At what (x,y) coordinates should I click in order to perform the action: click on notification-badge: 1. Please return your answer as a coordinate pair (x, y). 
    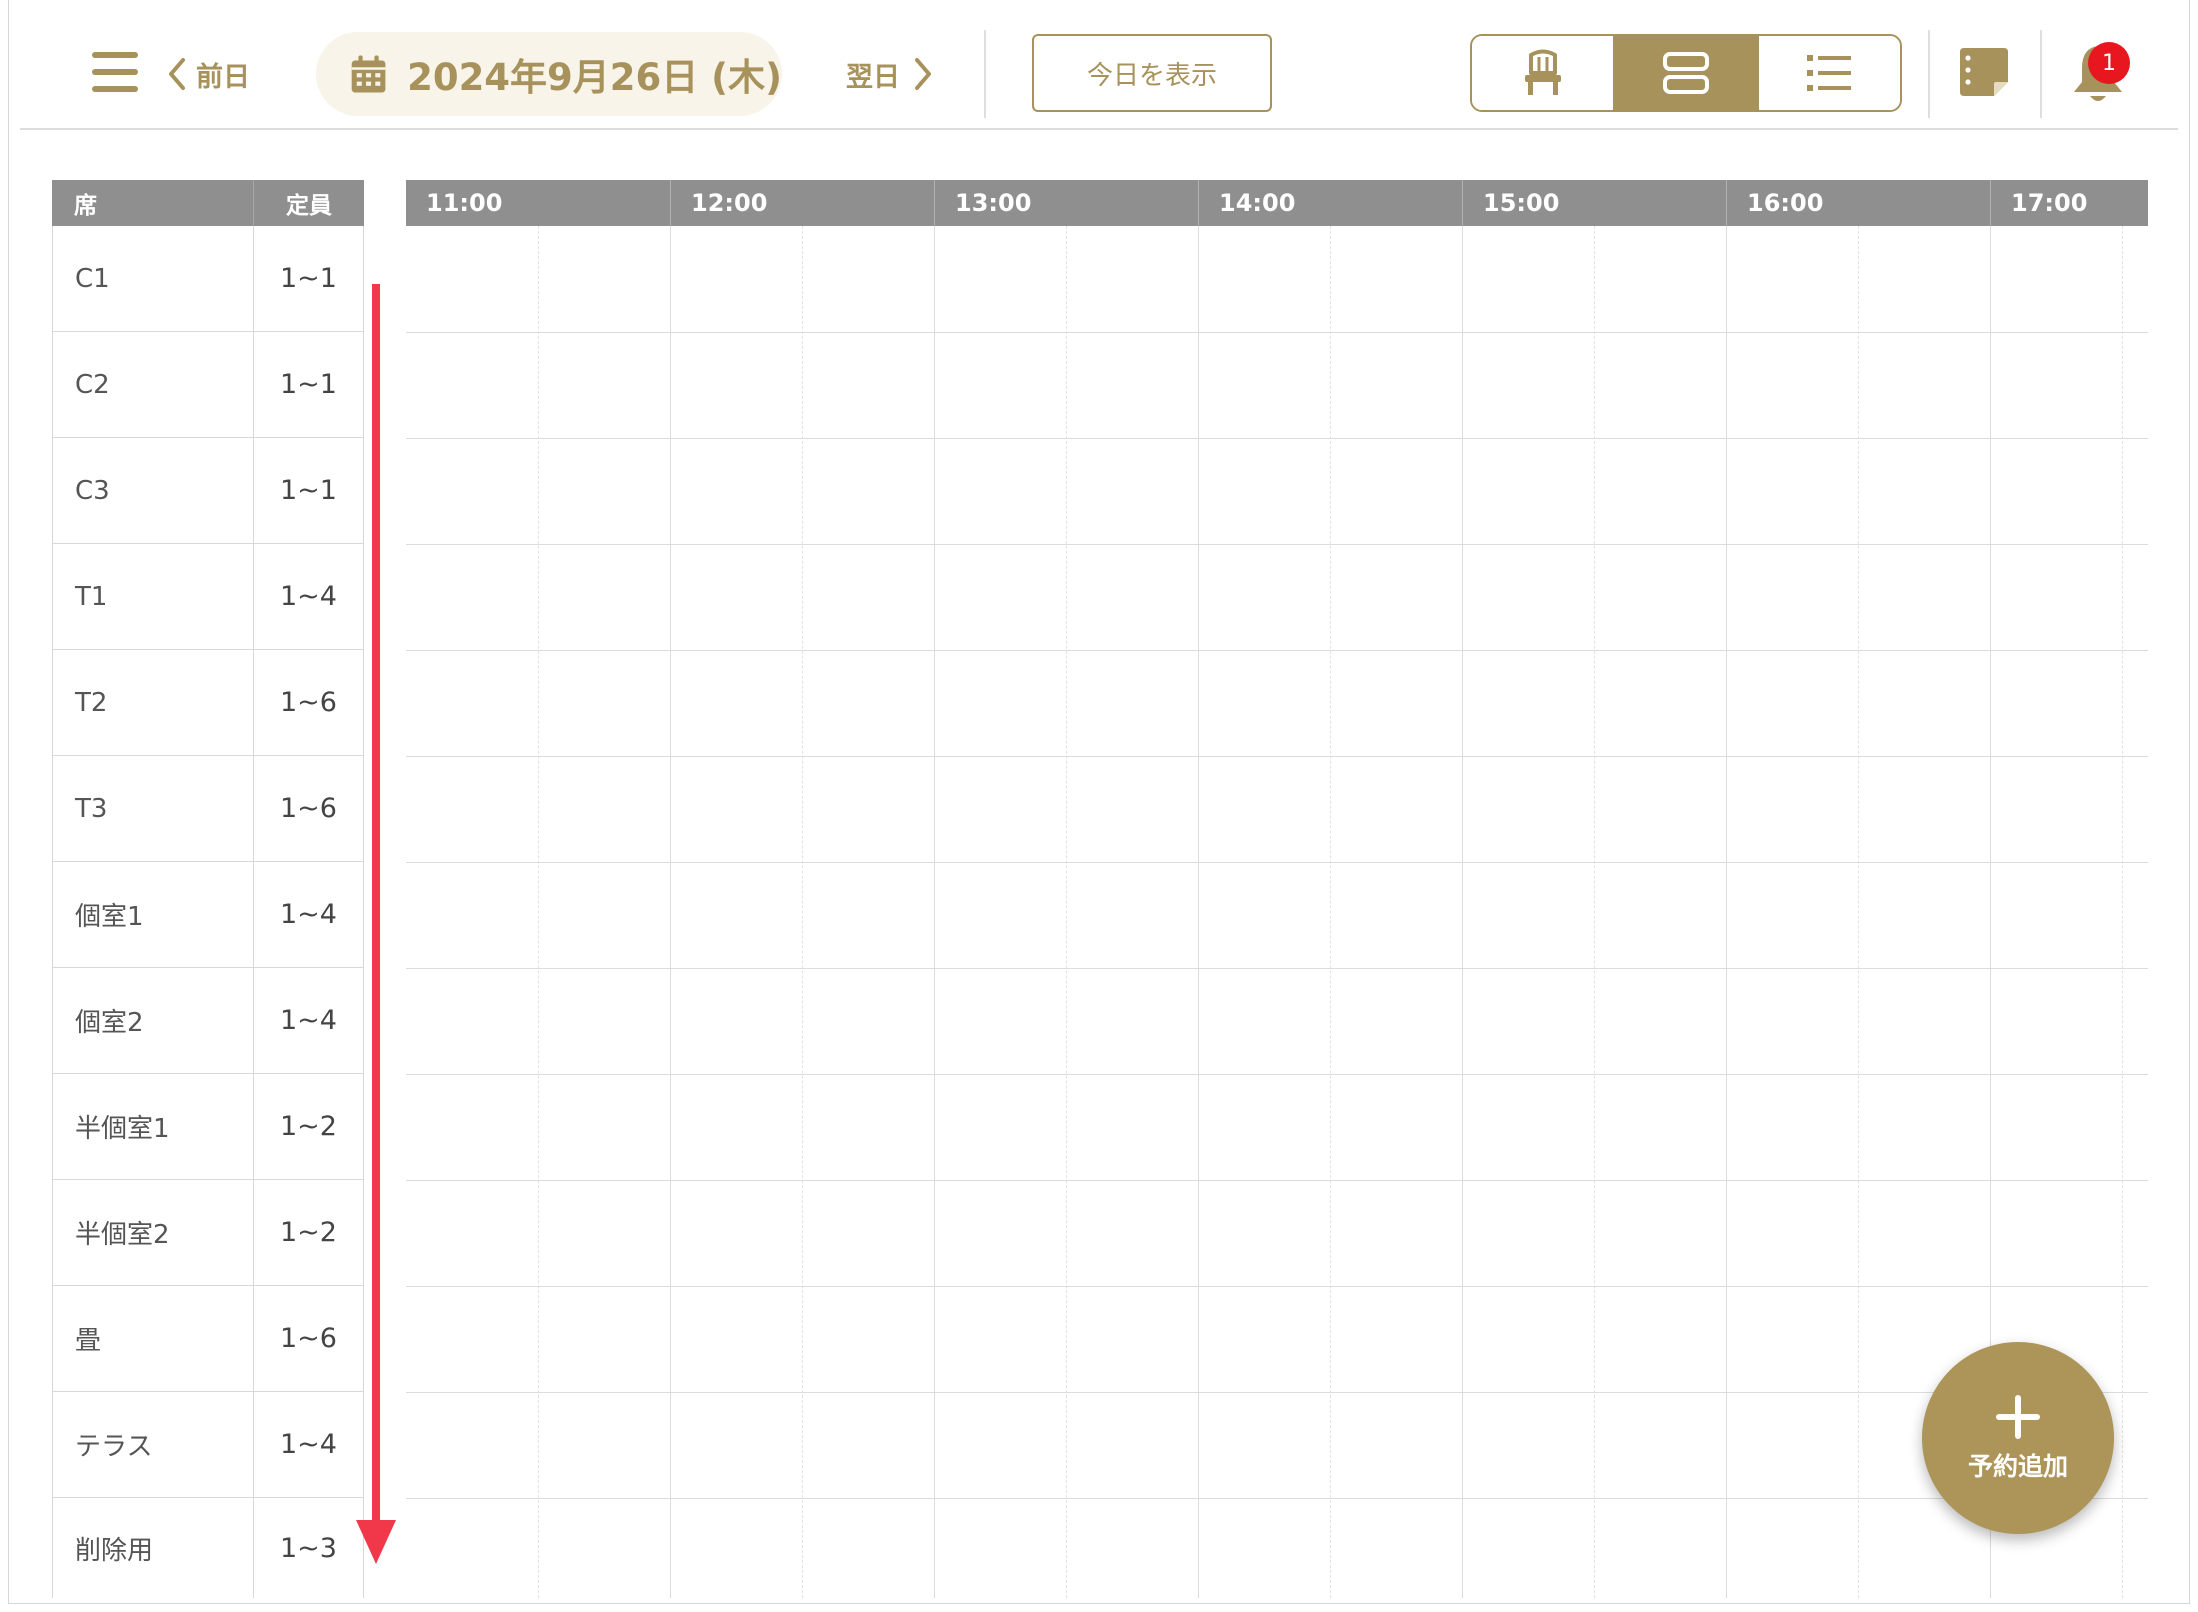
    Looking at the image, I should click on (2109, 63).